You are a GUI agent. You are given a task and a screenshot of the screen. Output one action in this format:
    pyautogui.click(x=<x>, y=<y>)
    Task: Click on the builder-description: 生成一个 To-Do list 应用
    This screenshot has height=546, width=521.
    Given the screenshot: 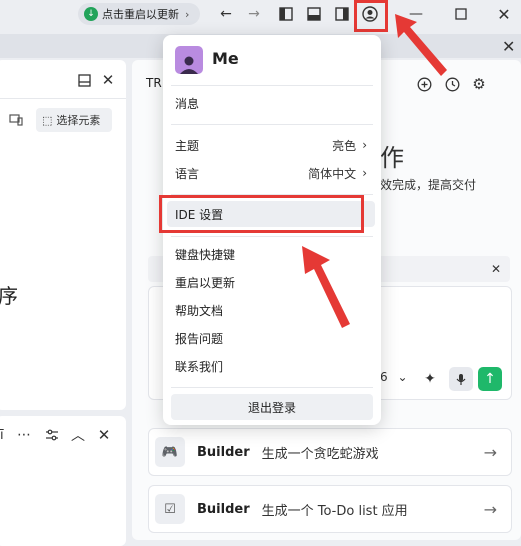 What is the action you would take?
    pyautogui.click(x=334, y=511)
    